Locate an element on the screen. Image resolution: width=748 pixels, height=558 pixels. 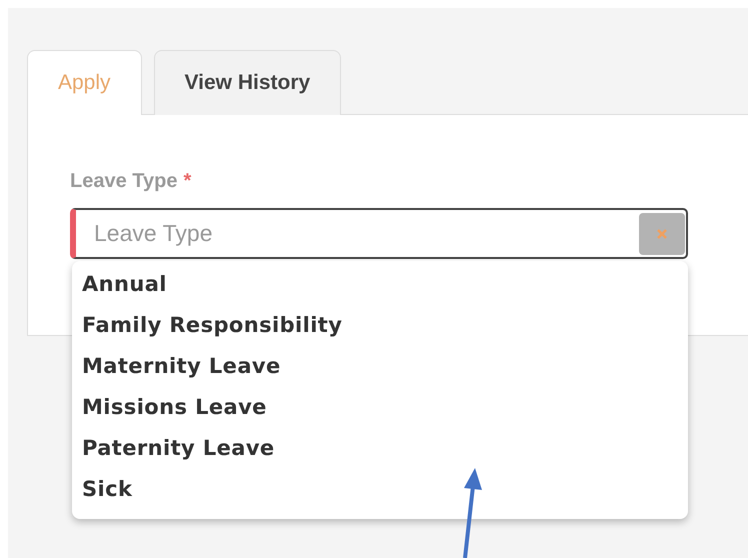
leave-type-select: Leave Type is located at coordinates (379, 233).